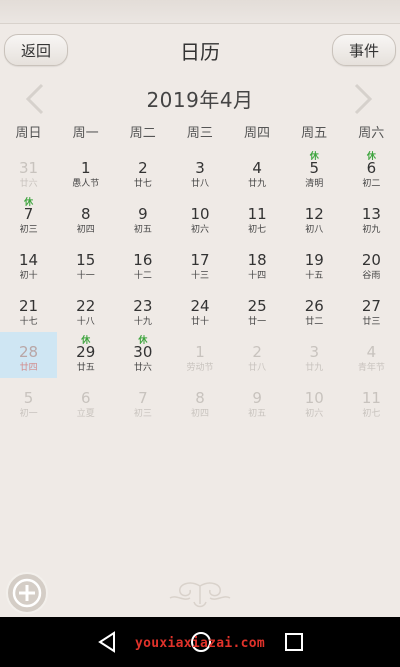 Image resolution: width=400 pixels, height=667 pixels. I want to click on chevron-right-icon, so click(363, 99).